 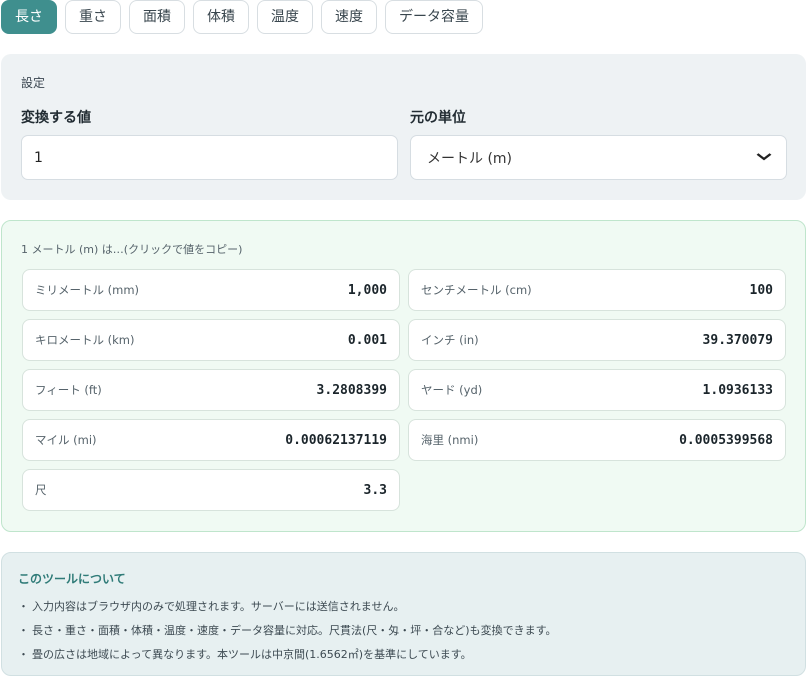 I want to click on result-value: 0.0005399568, so click(x=726, y=440).